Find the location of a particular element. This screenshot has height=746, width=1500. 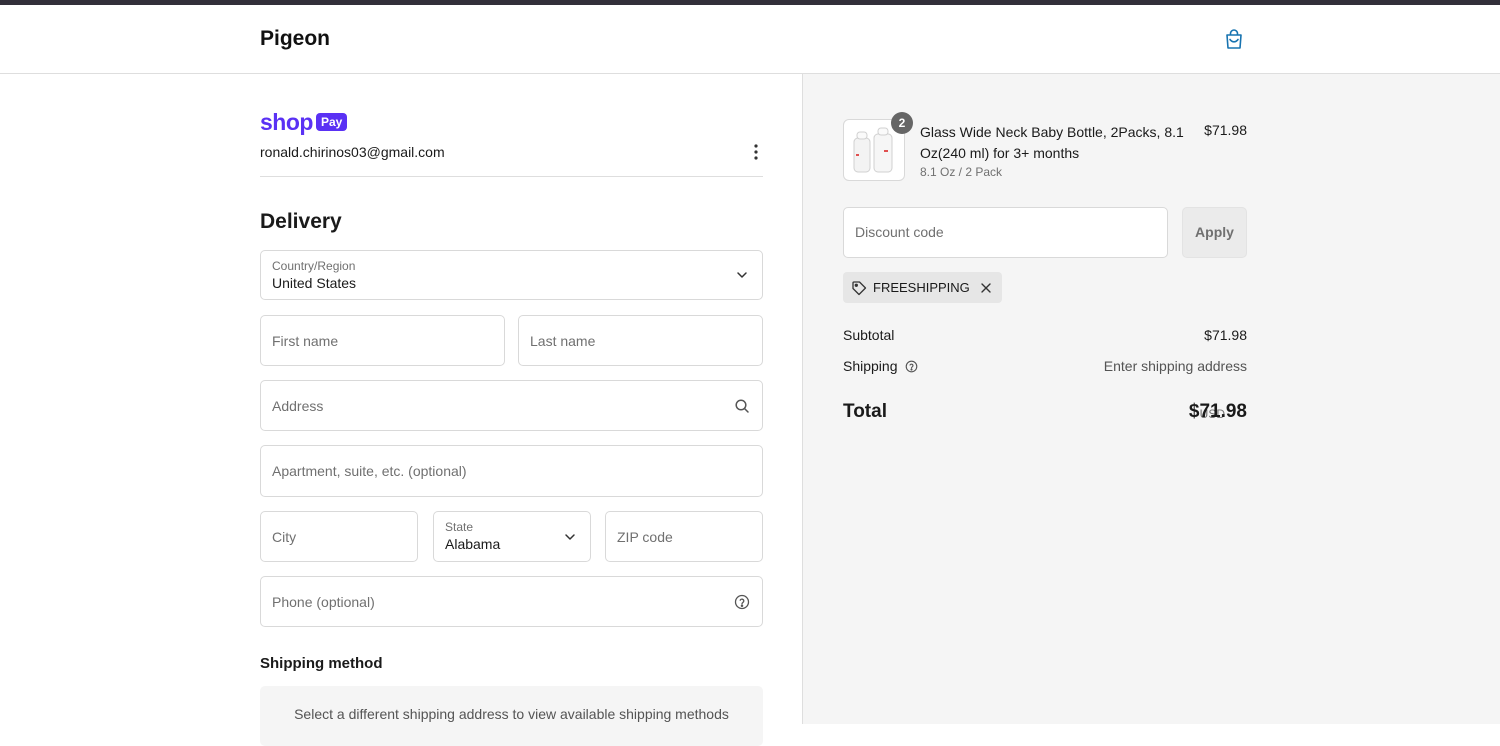

city-field: City is located at coordinates (339, 536).